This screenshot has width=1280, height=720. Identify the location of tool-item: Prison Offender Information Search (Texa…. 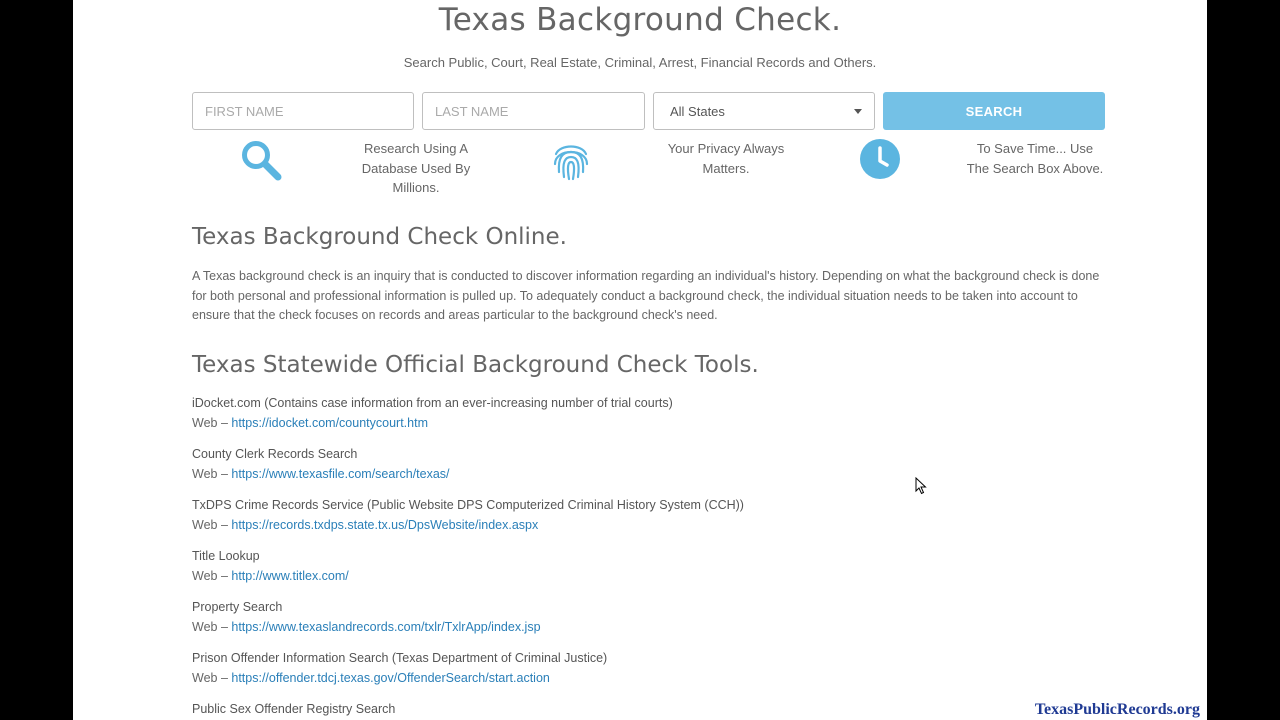
(649, 674).